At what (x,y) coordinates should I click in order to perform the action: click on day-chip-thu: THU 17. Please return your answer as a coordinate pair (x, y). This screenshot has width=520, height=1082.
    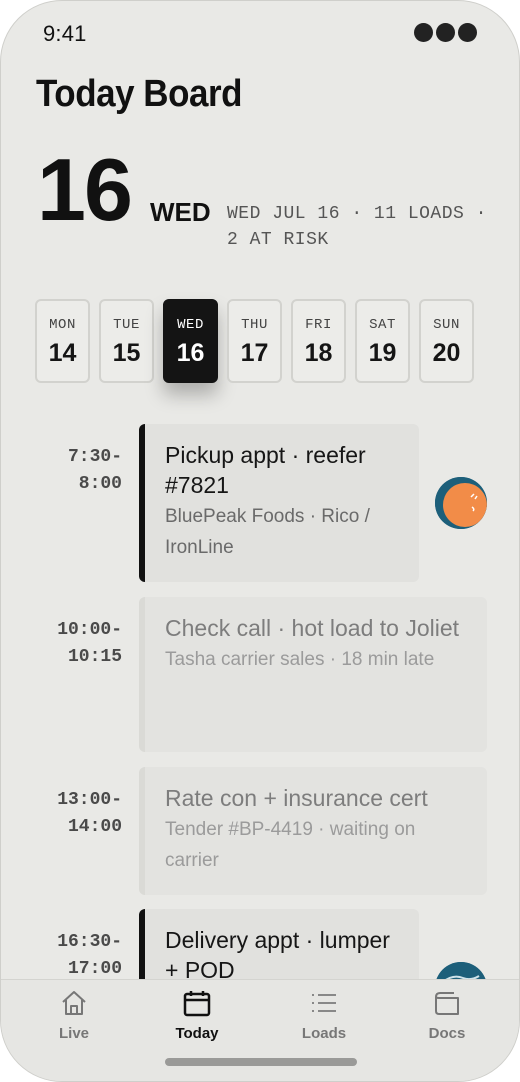
    Looking at the image, I should click on (254, 341).